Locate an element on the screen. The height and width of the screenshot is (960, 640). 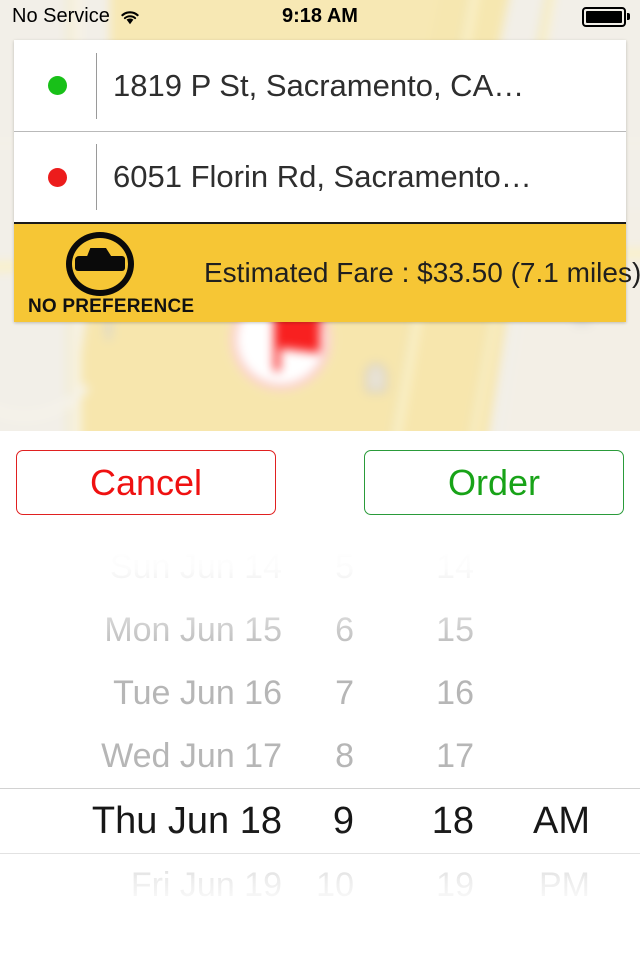
picker-date-value: Sat Jun 20 is located at coordinates (200, 944).